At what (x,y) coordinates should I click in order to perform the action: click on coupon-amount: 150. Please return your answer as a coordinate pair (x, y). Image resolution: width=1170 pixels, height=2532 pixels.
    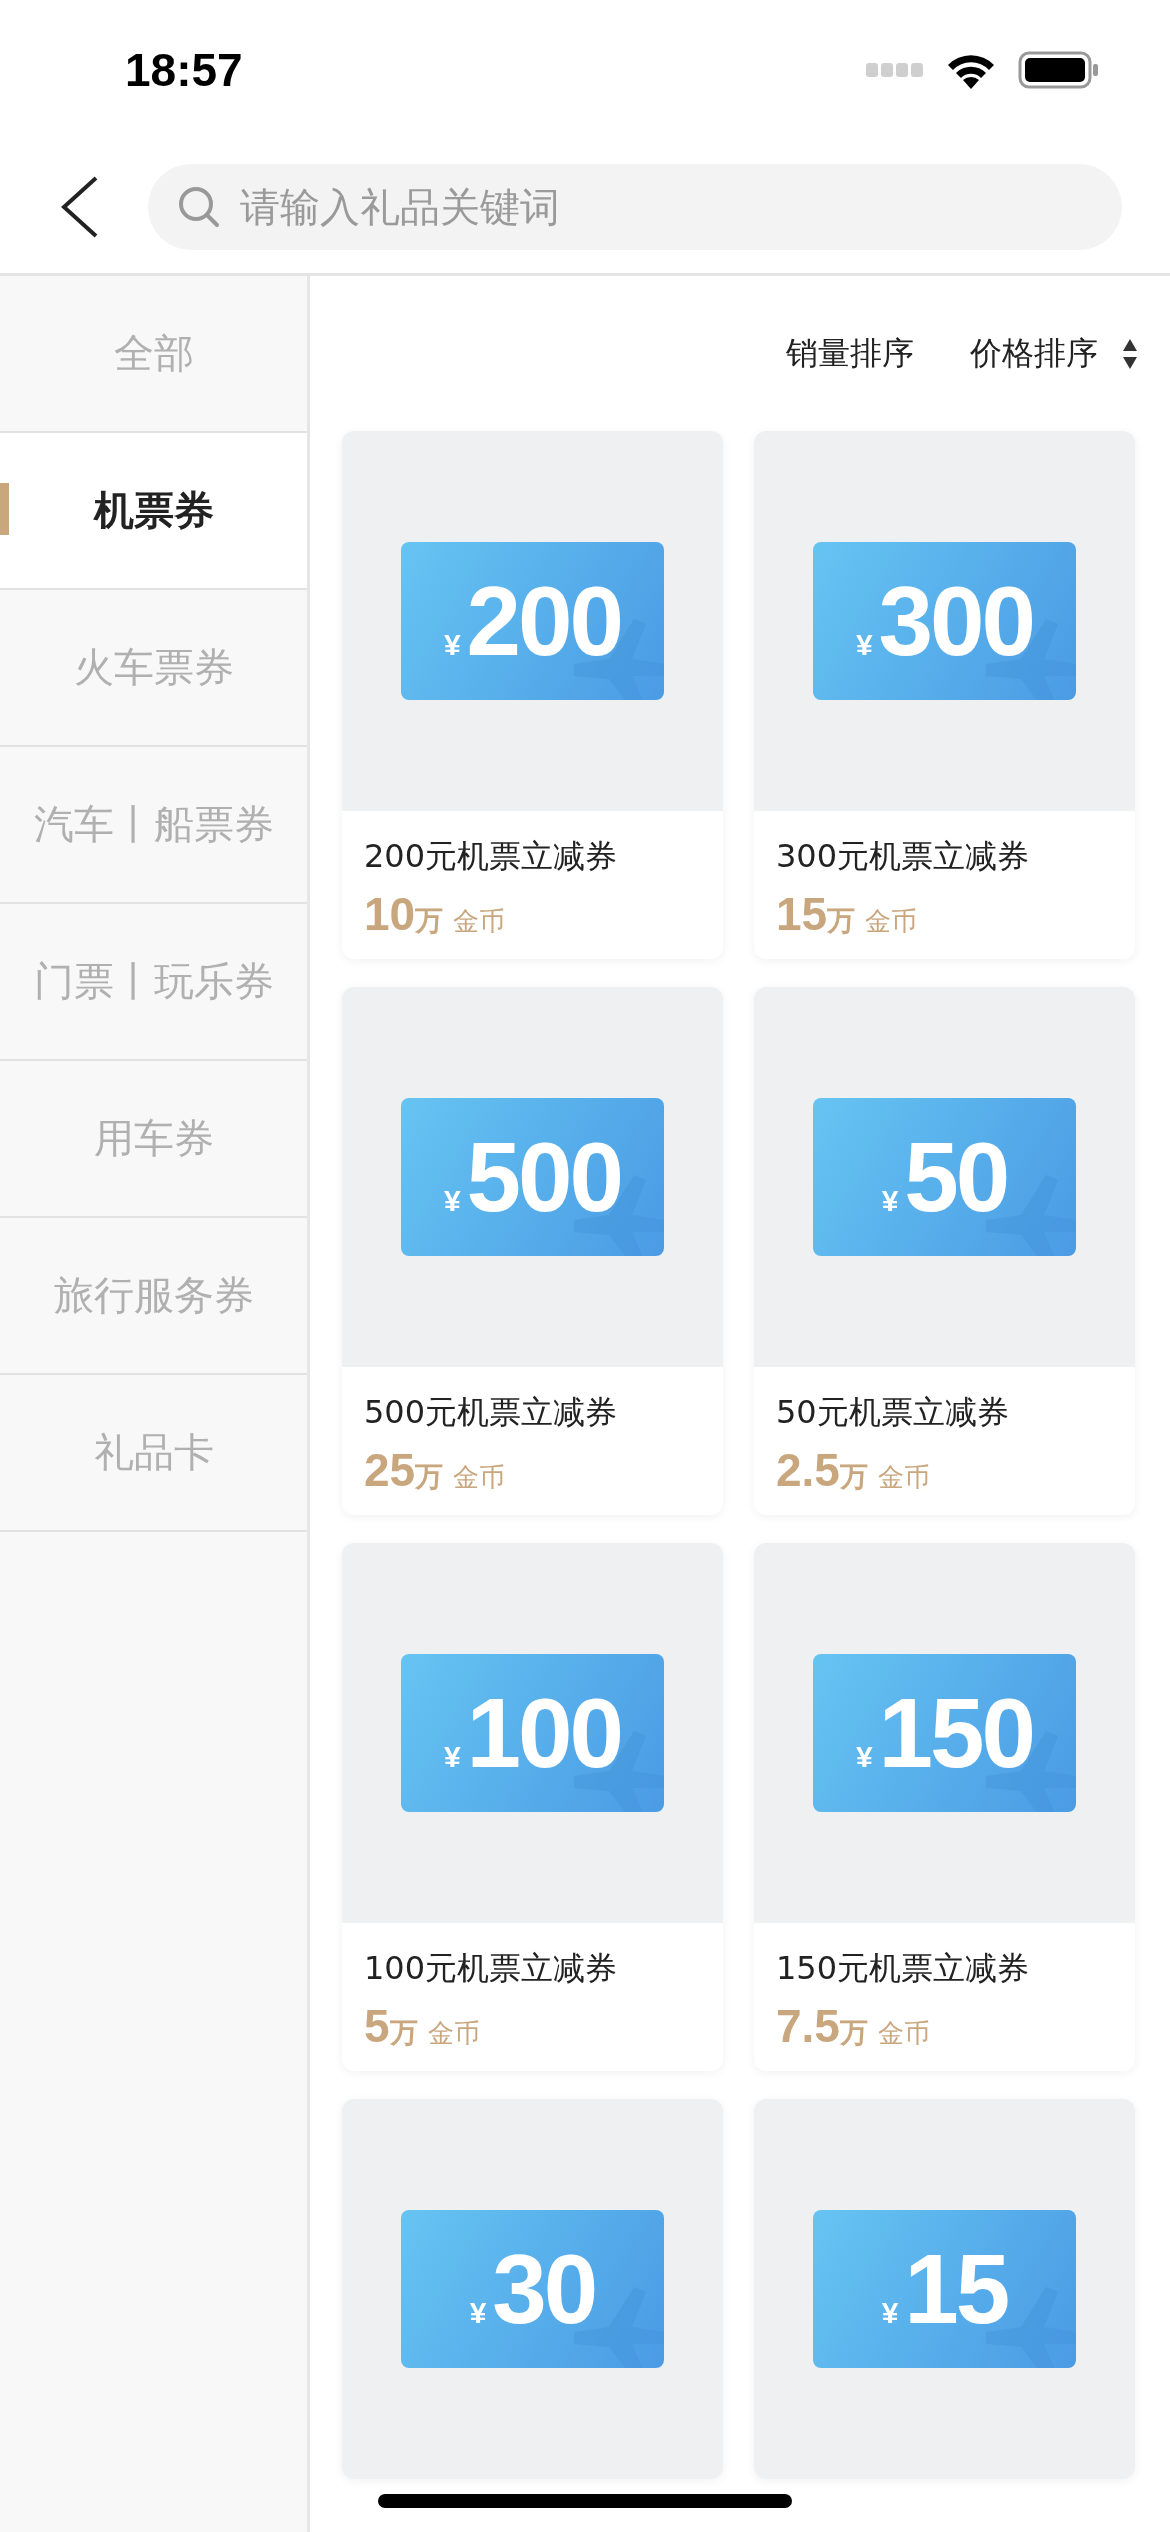
    Looking at the image, I should click on (956, 1733).